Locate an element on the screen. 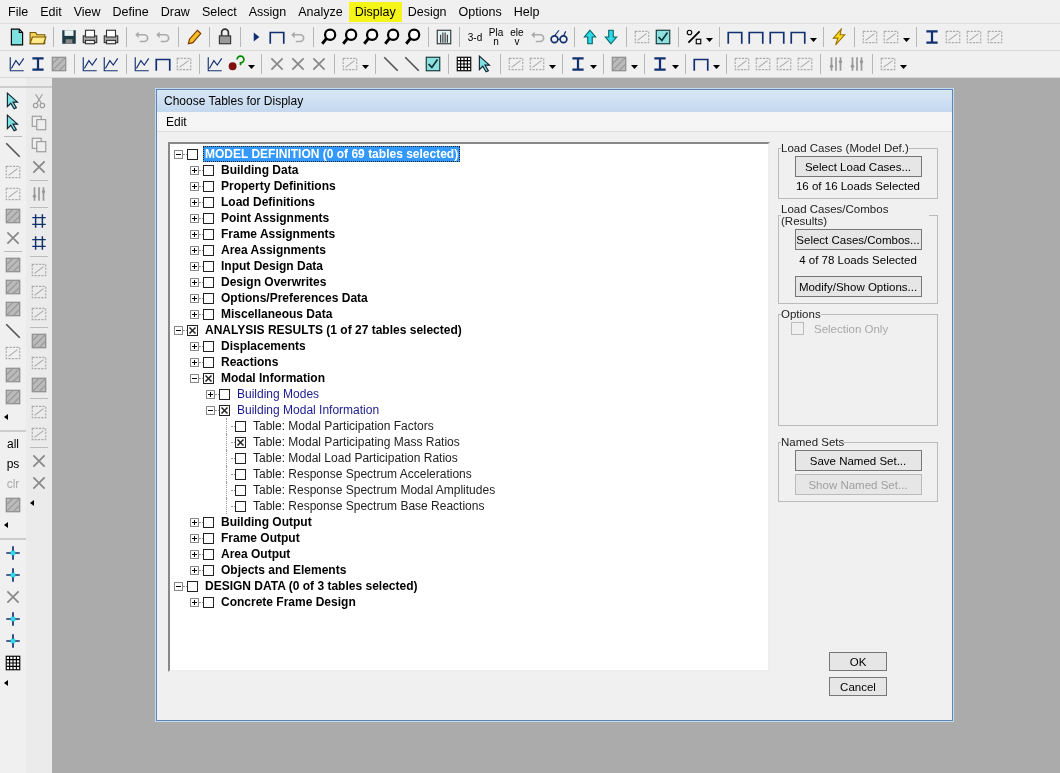 This screenshot has width=1060, height=773. tree-item: Objects and Elements is located at coordinates (284, 570).